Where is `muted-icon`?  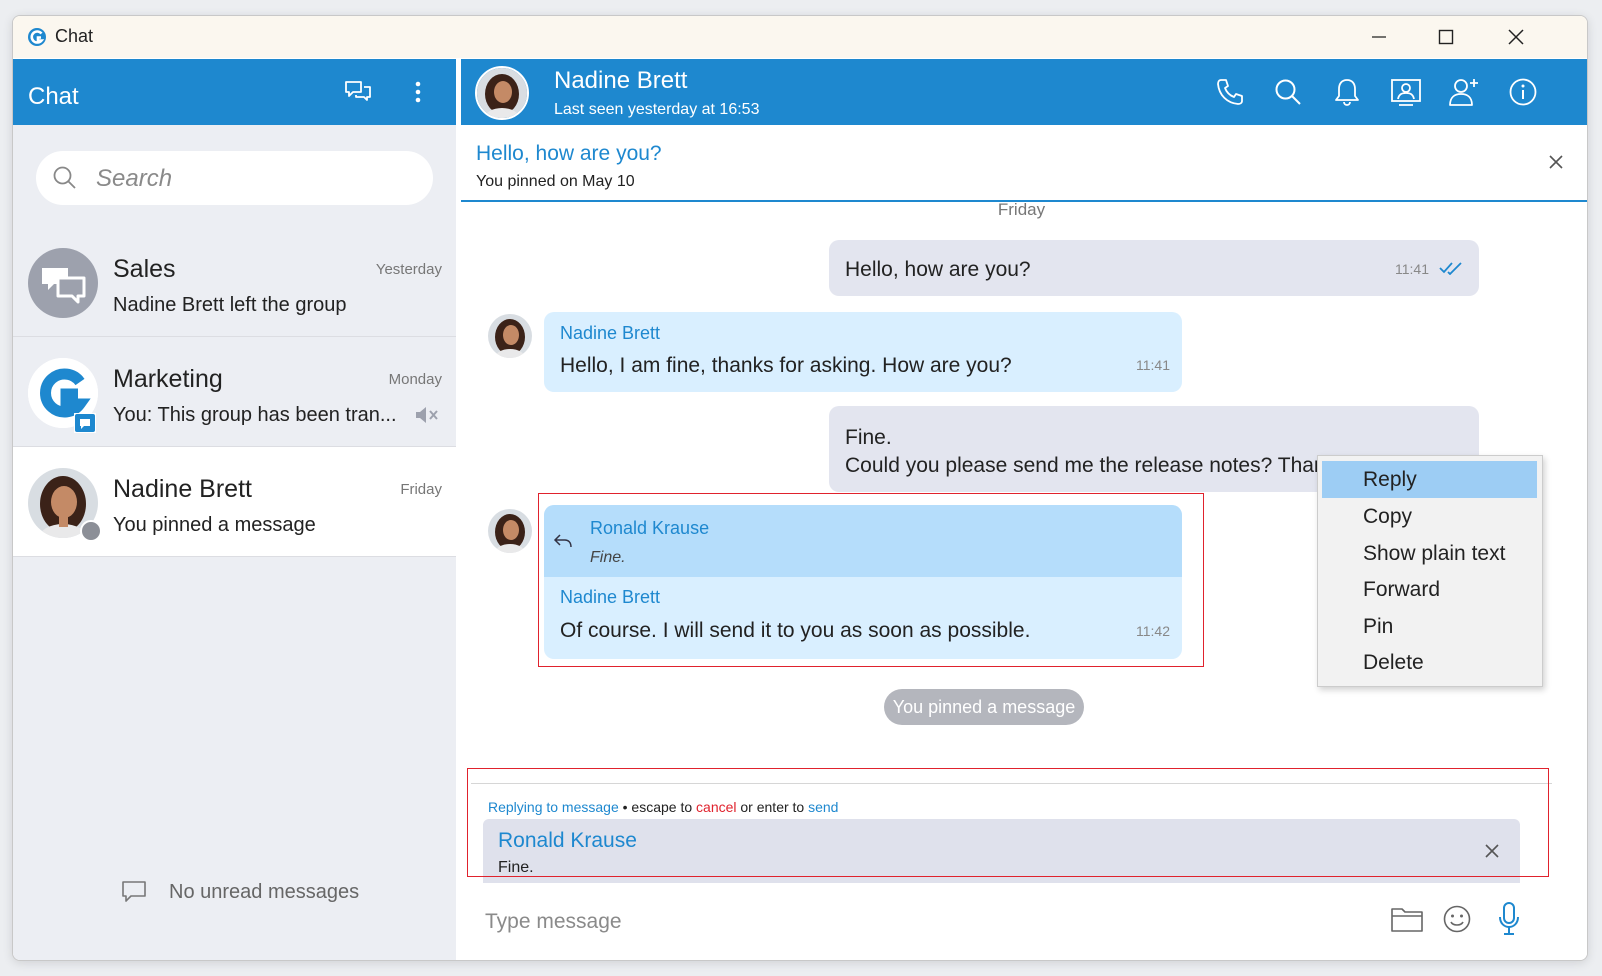
muted-icon is located at coordinates (427, 415).